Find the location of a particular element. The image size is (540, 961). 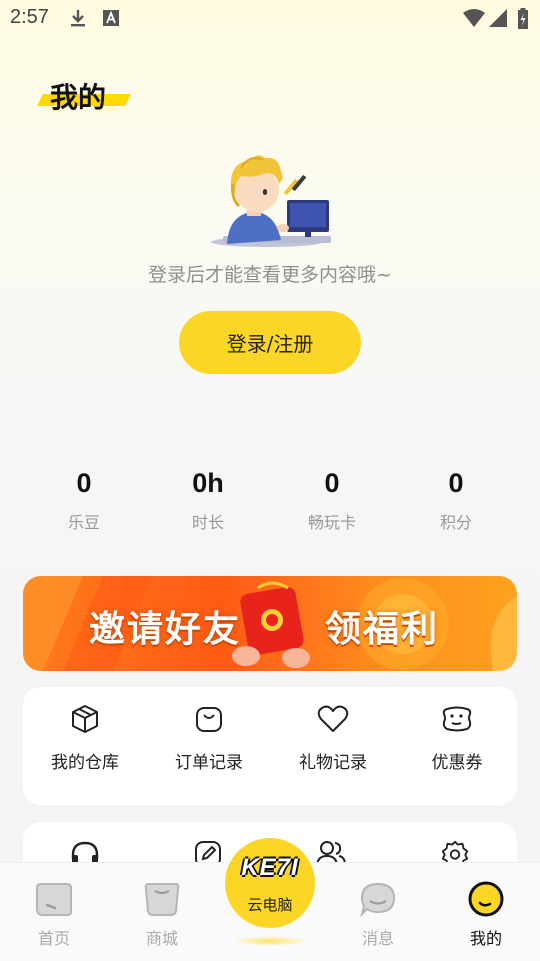

invite-friends-banner: 邀请好友 领福利 is located at coordinates (270, 623).